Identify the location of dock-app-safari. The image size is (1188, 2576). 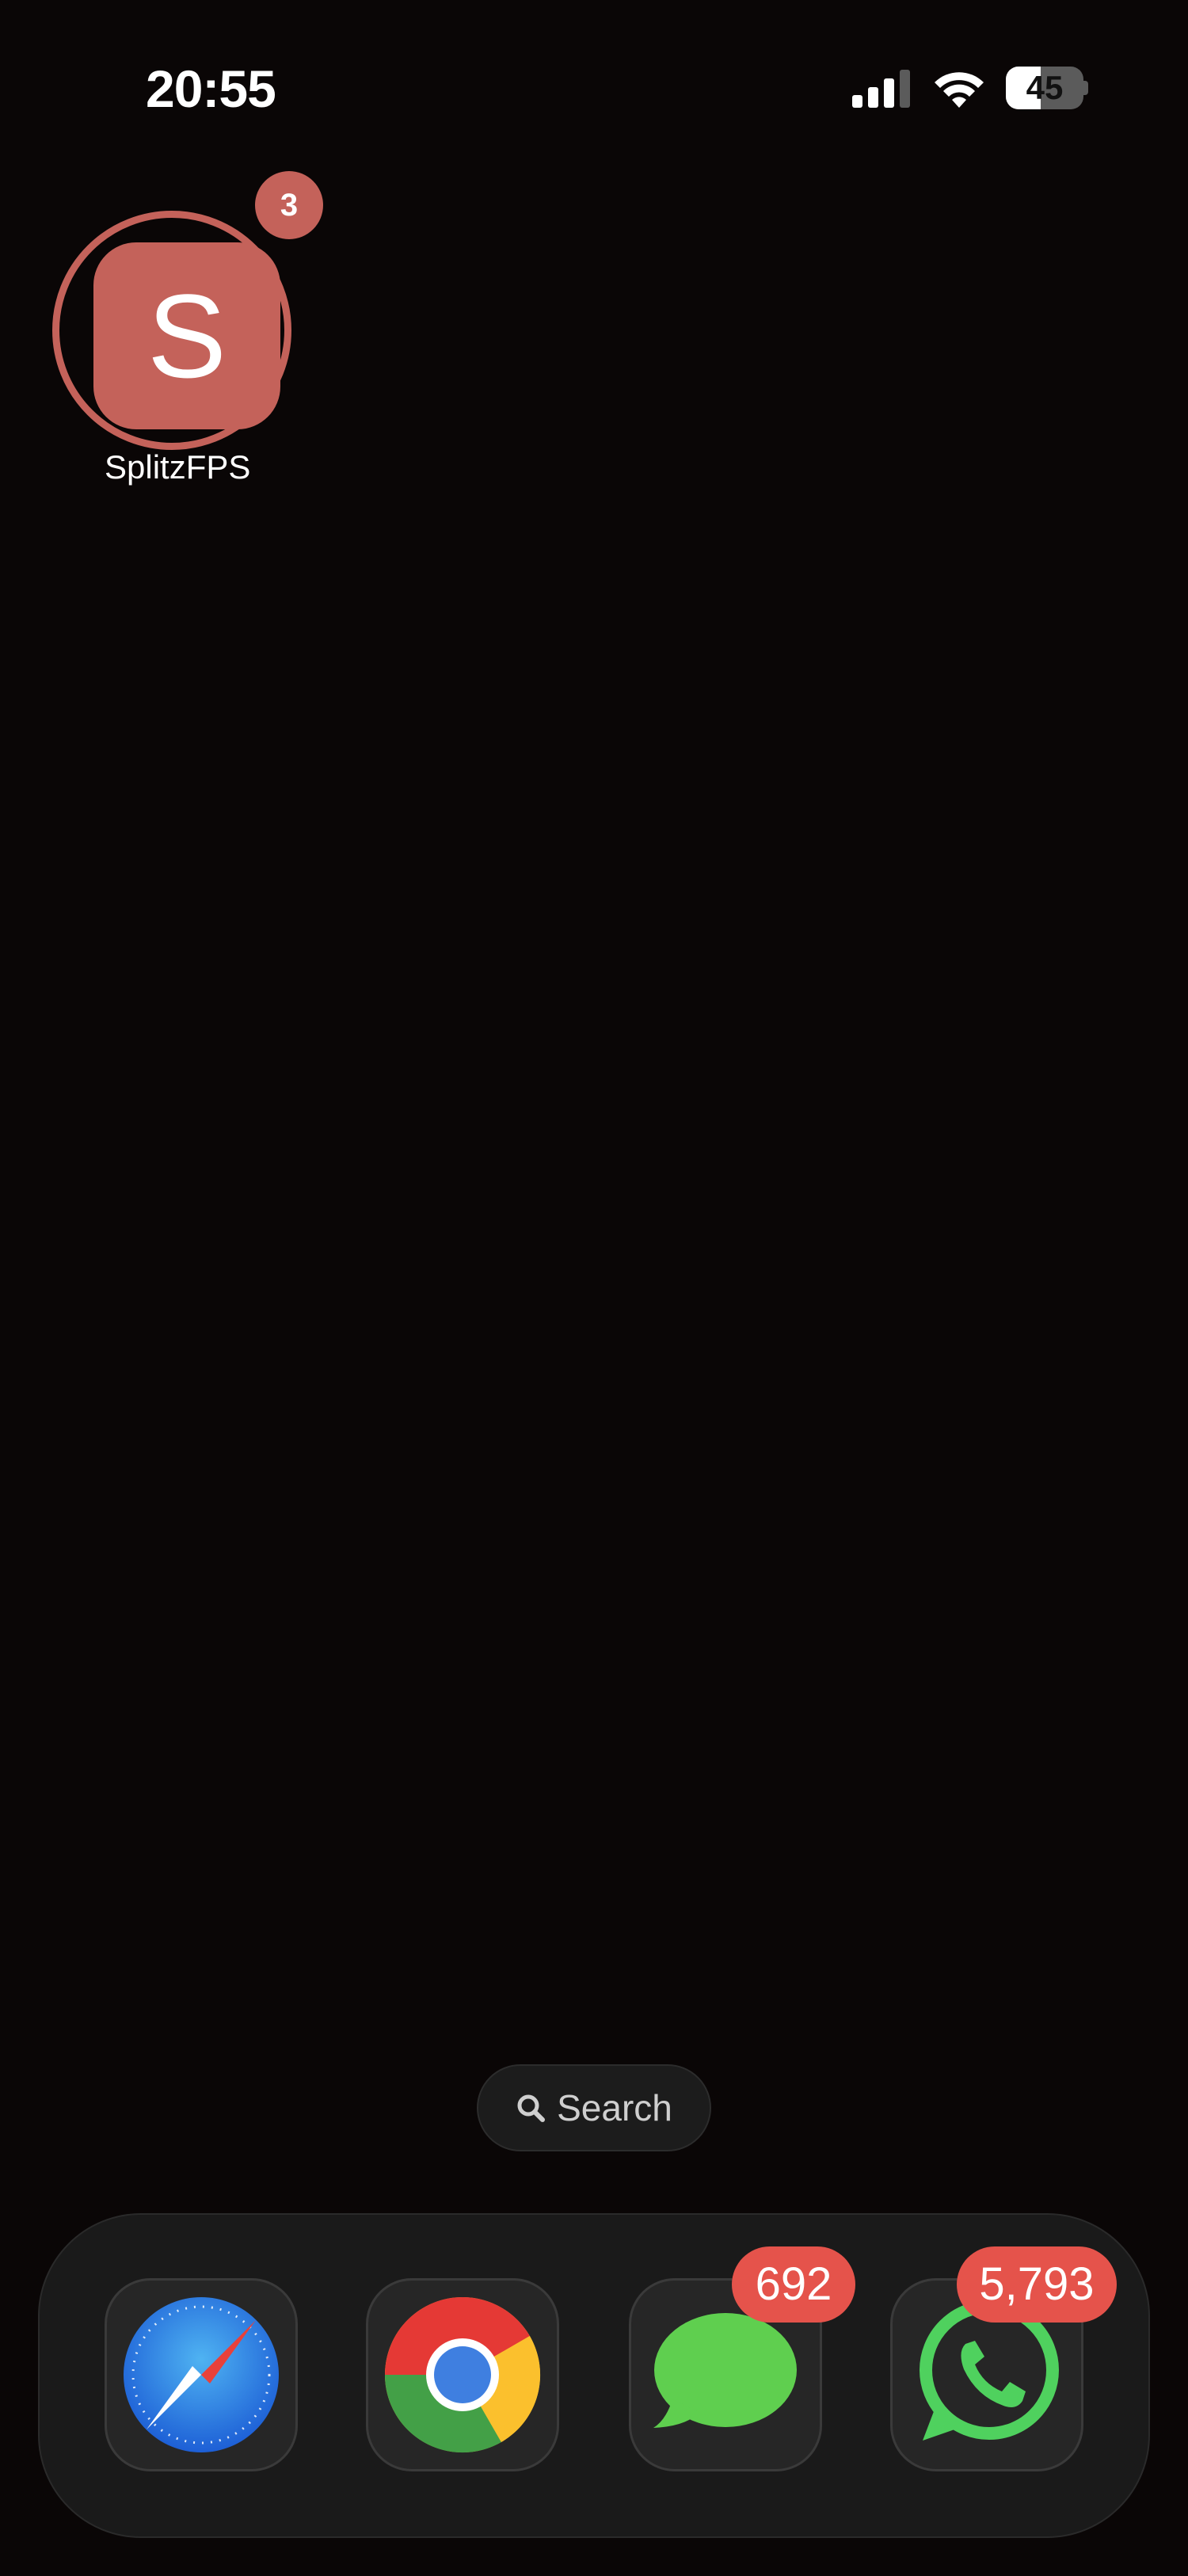
(201, 2374).